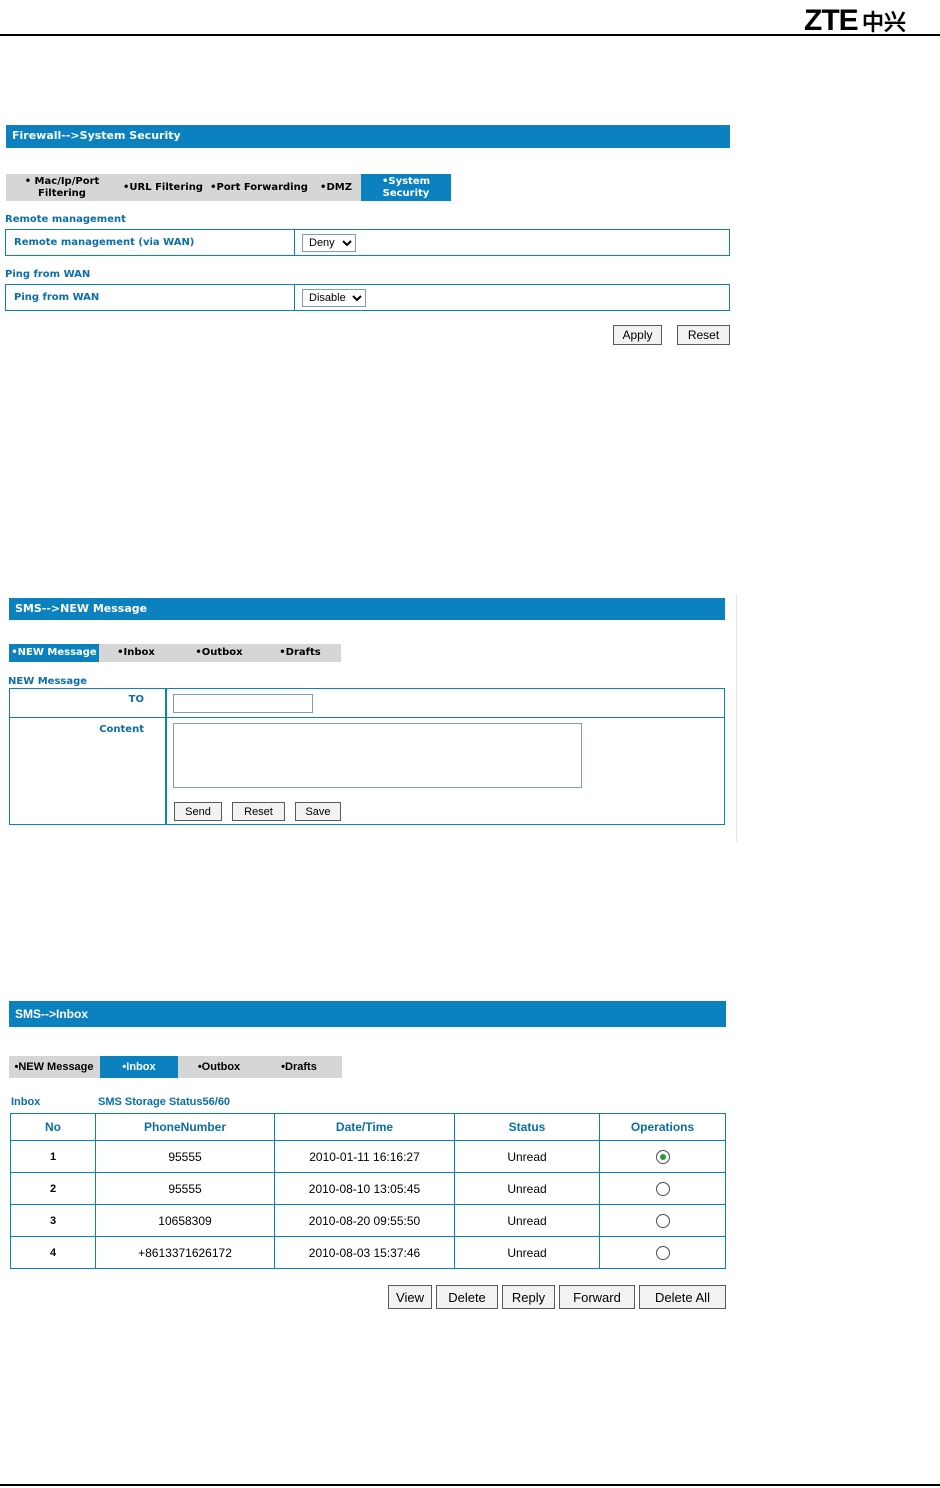  What do you see at coordinates (410, 1297) in the screenshot?
I see `view-button: View` at bounding box center [410, 1297].